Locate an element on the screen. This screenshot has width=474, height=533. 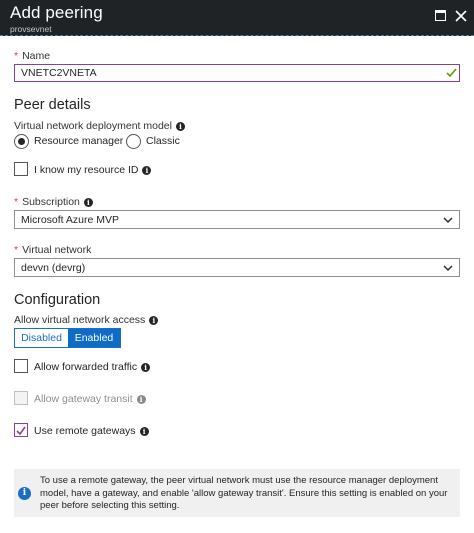
maximize-icon is located at coordinates (441, 16).